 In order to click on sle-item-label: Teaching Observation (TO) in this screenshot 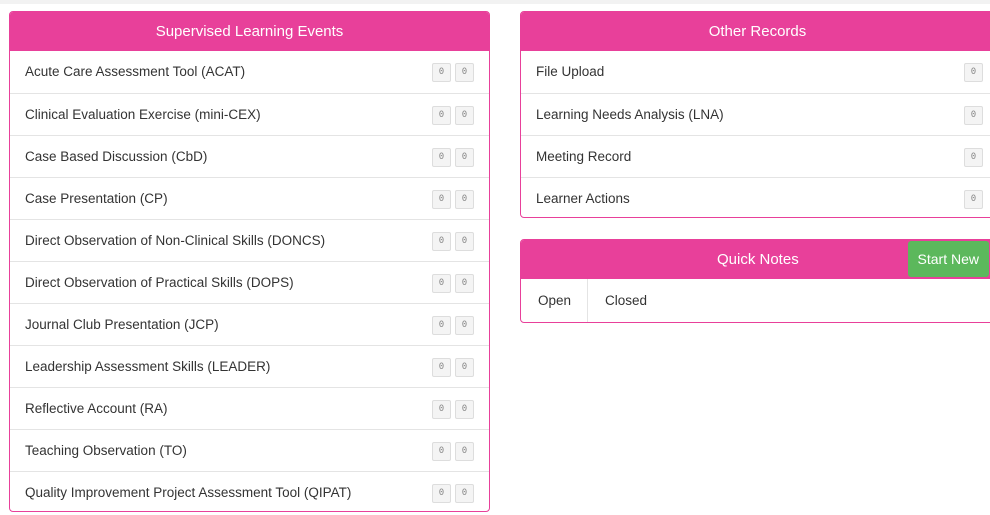, I will do `click(106, 450)`.